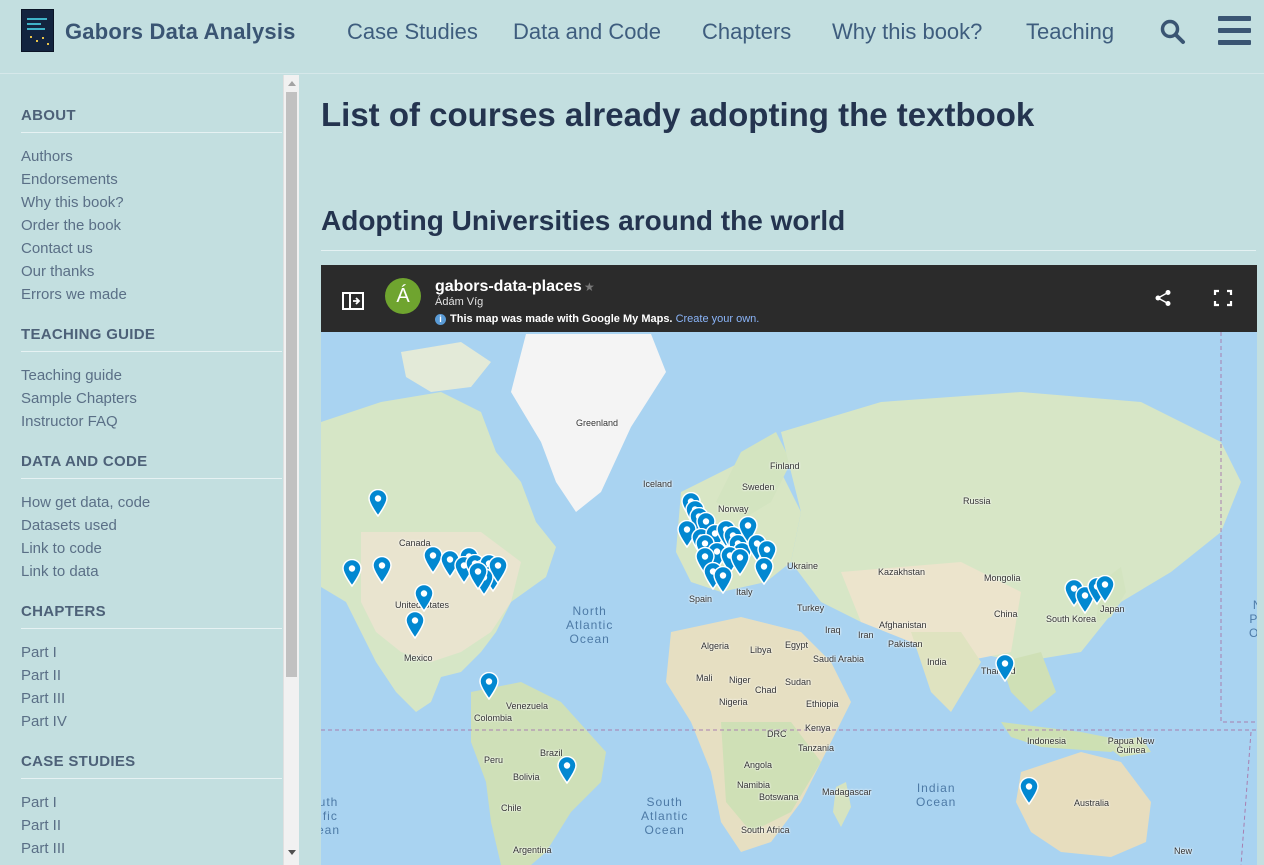 This screenshot has height=865, width=1264. I want to click on map-label-argentina: Argentina, so click(532, 850).